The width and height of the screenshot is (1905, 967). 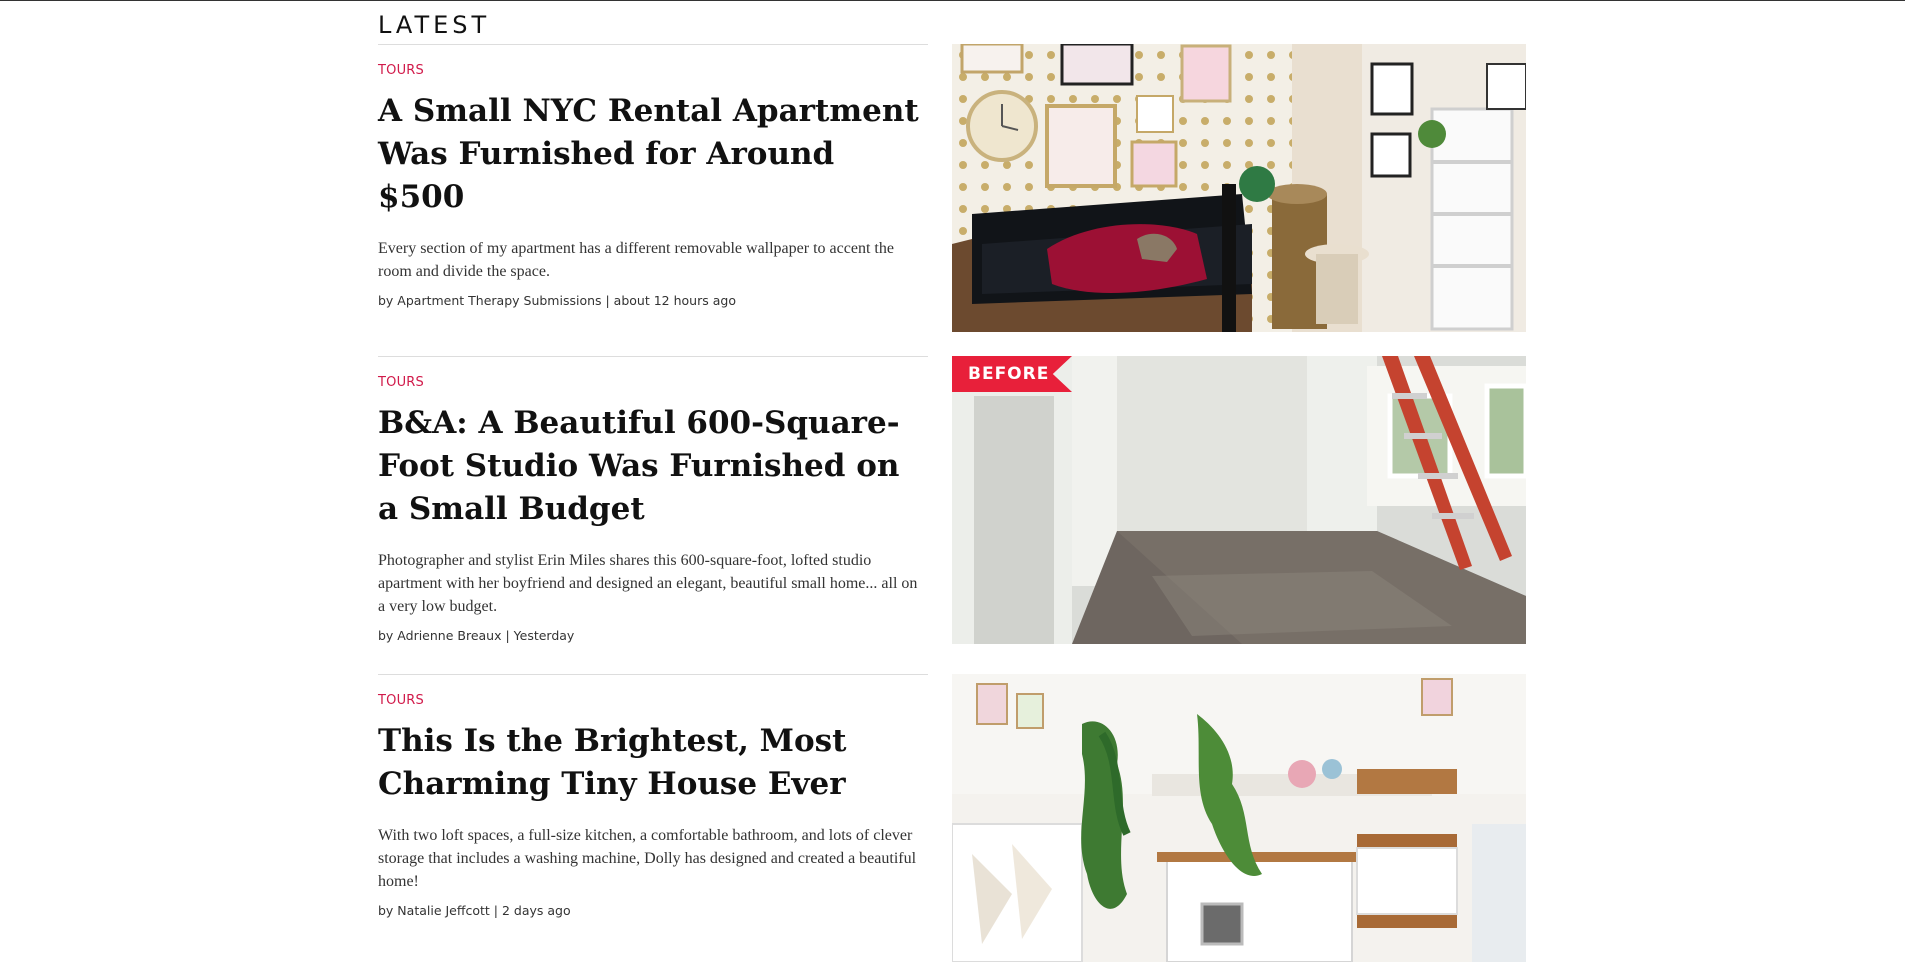 I want to click on empty-studio-image, so click(x=1239, y=500).